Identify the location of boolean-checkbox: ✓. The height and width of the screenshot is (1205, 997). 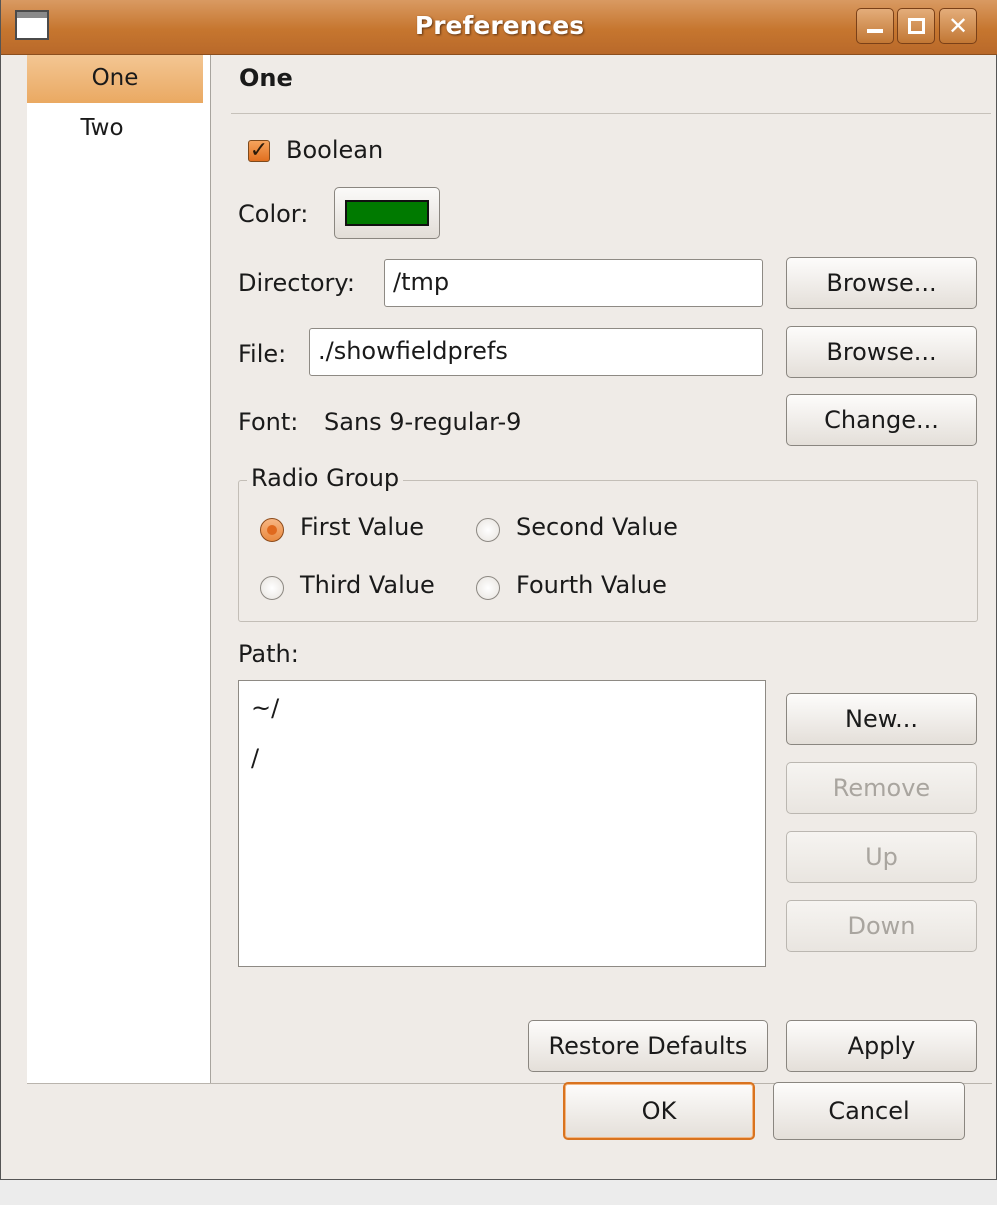
(259, 151).